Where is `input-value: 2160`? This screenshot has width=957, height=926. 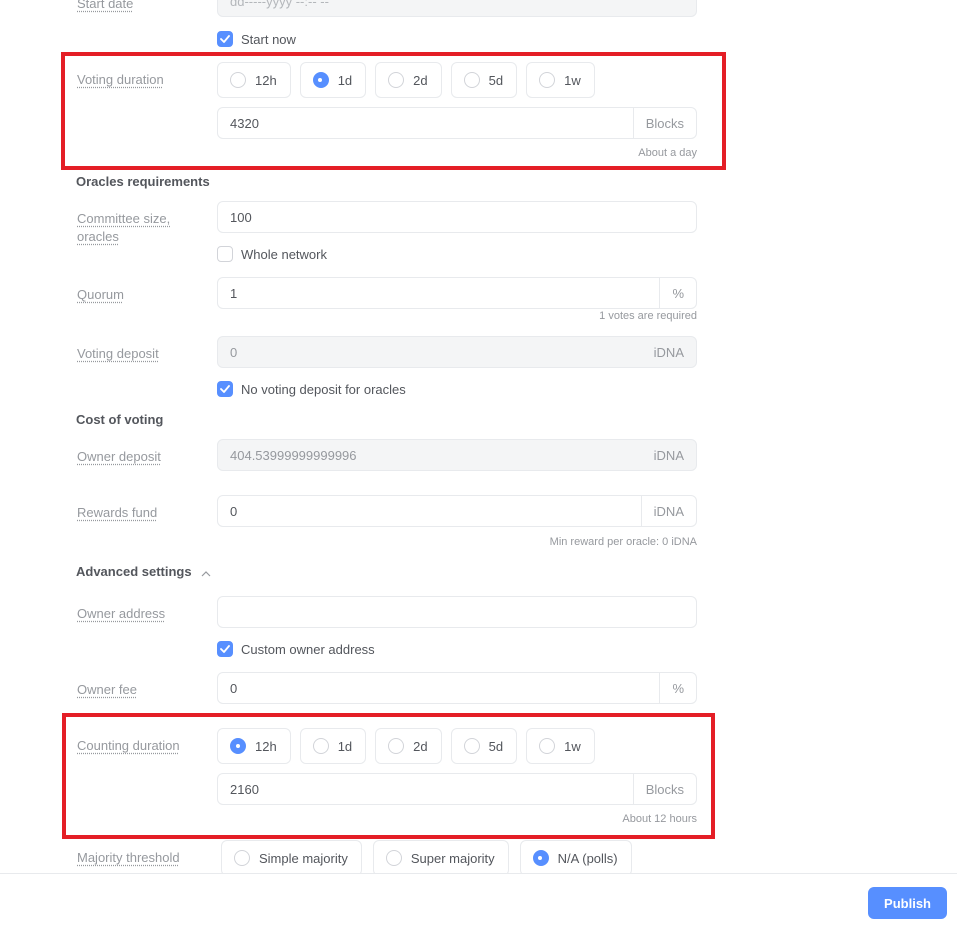 input-value: 2160 is located at coordinates (244, 789).